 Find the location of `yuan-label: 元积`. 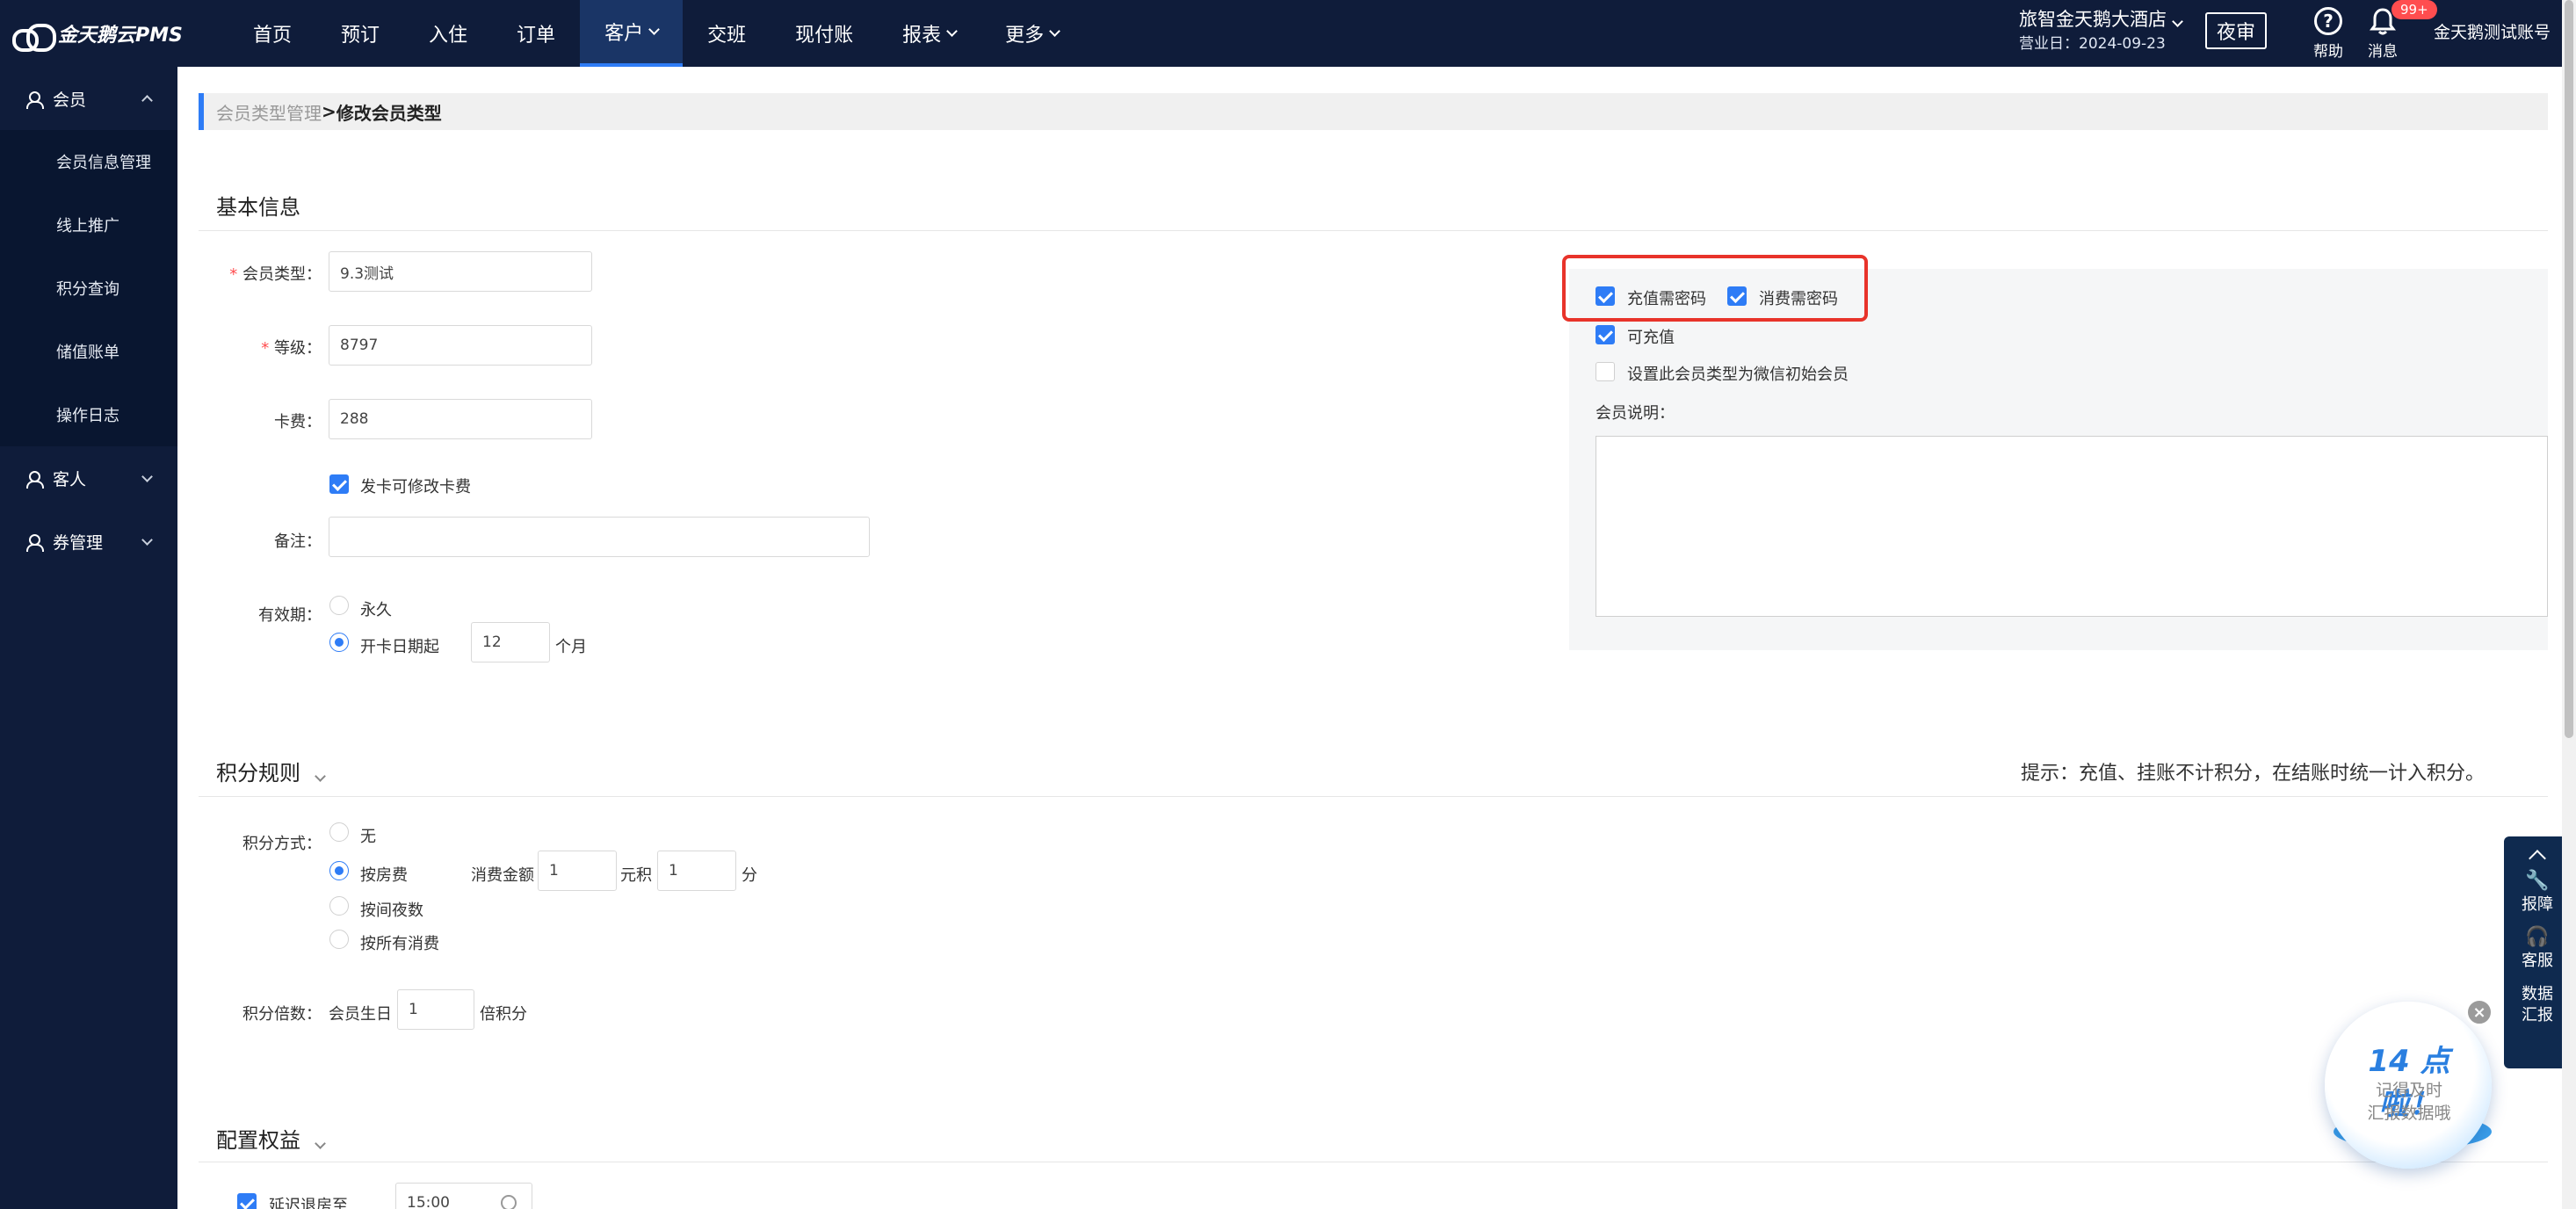

yuan-label: 元积 is located at coordinates (636, 876).